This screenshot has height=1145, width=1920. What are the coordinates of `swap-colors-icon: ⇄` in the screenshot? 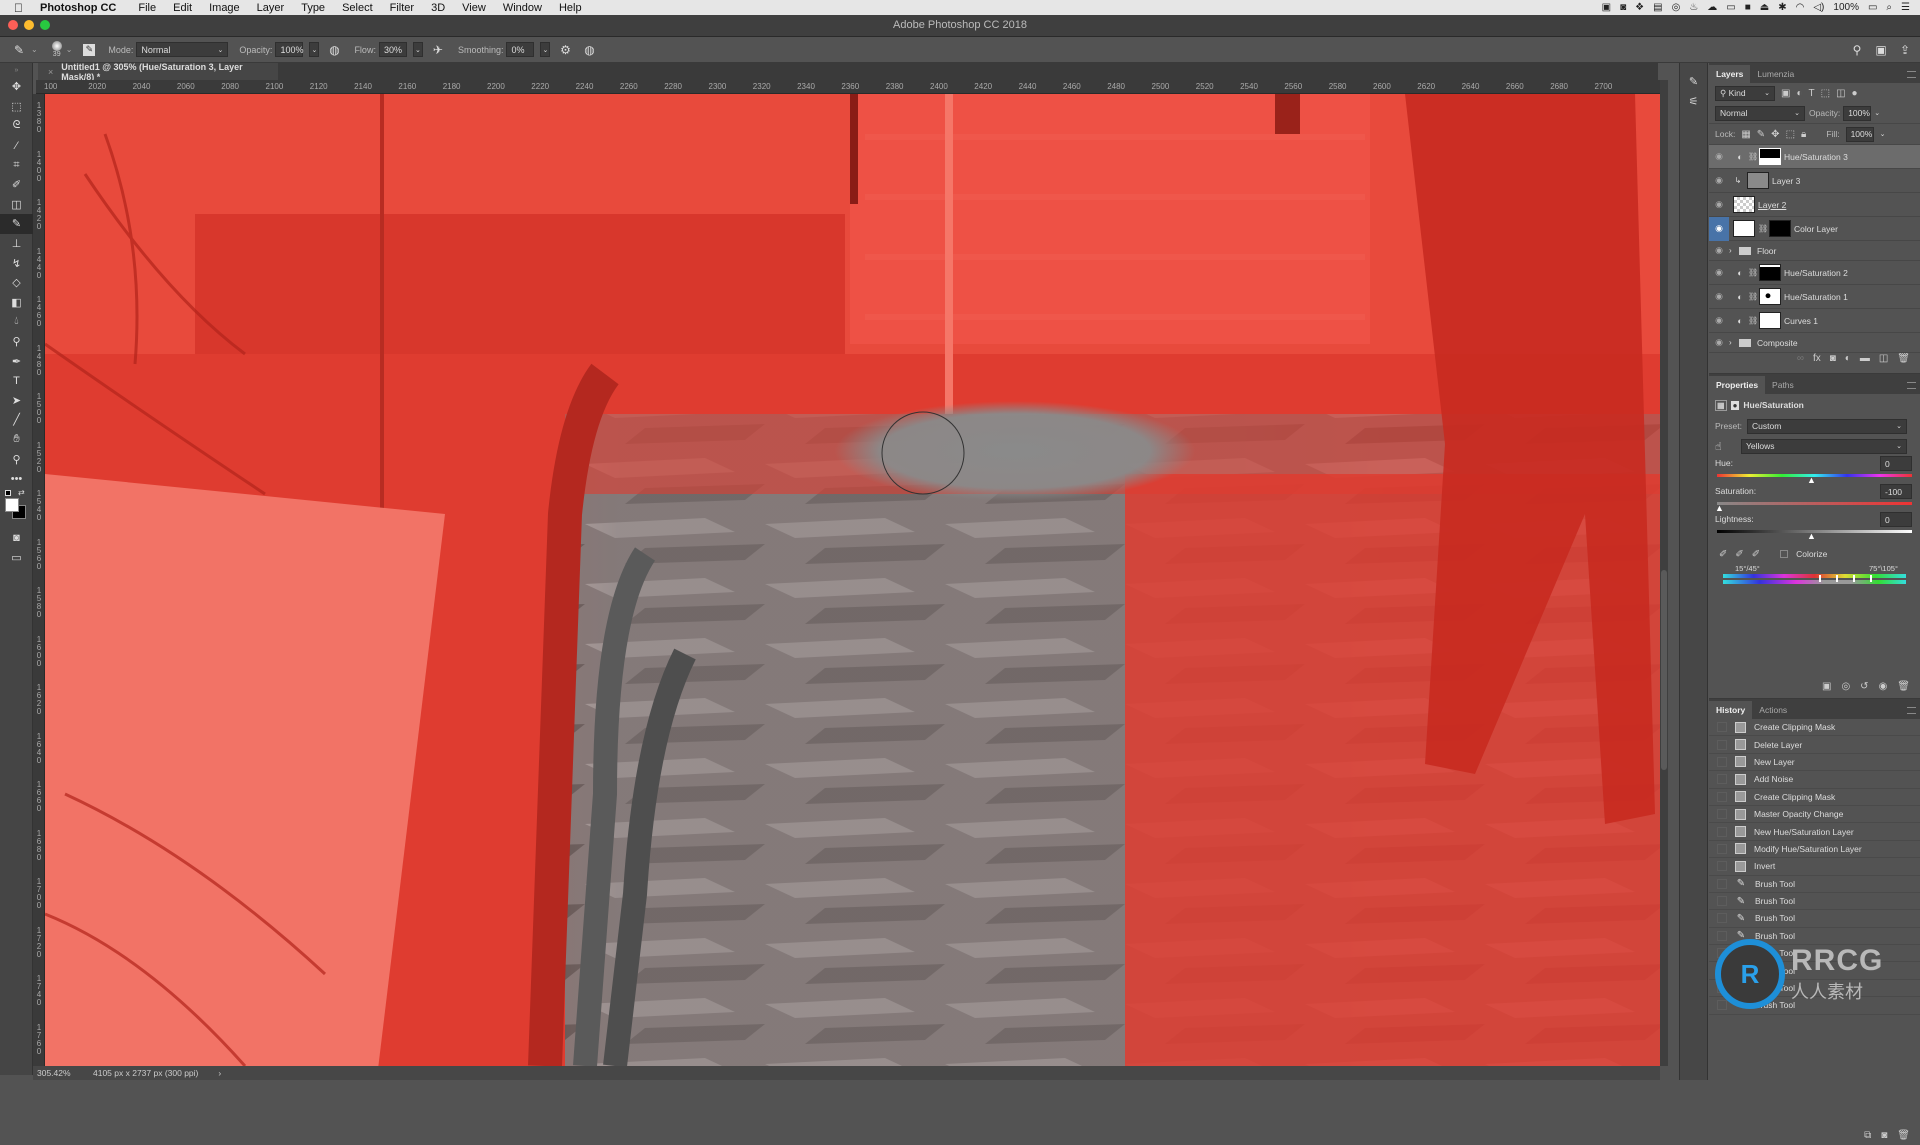 It's located at (21, 492).